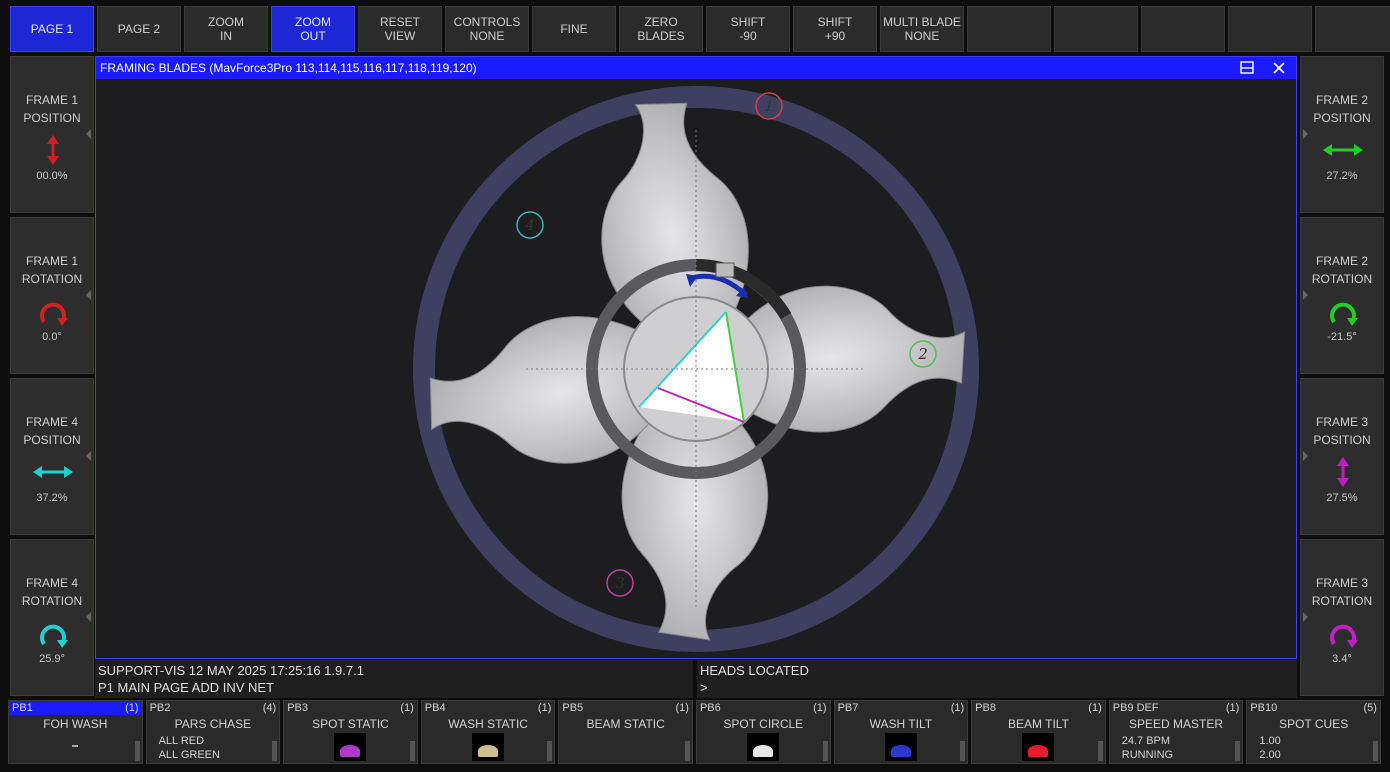  I want to click on blade-number: 3, so click(620, 583).